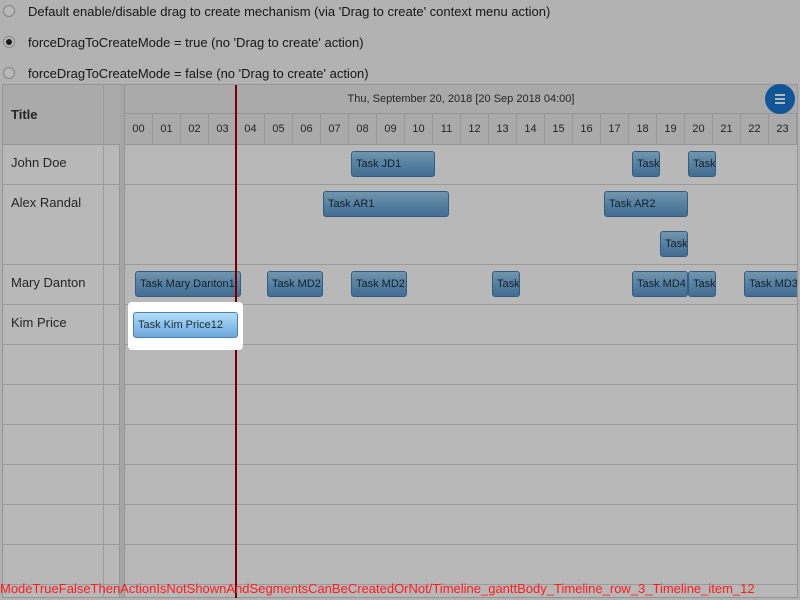 The image size is (800, 600). I want to click on task-md3: Task MD2, so click(379, 284).